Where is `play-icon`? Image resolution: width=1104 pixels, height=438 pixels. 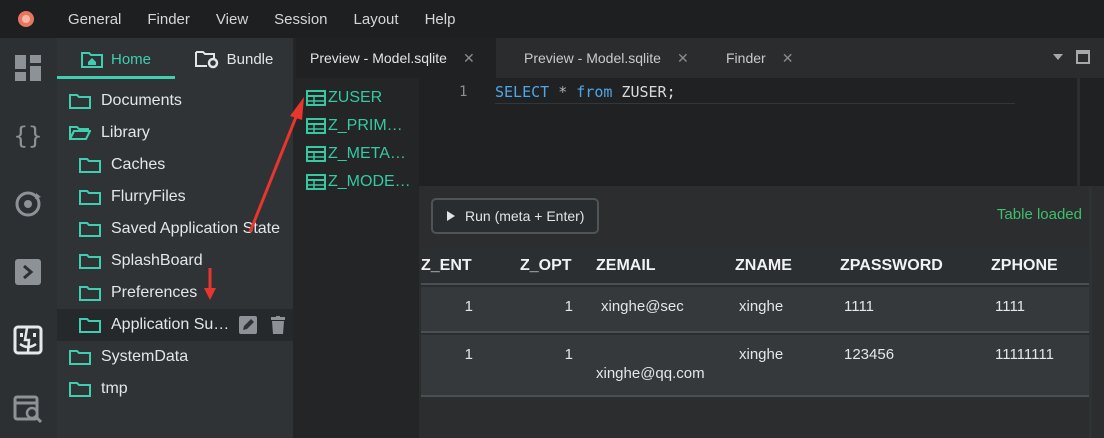
play-icon is located at coordinates (451, 216).